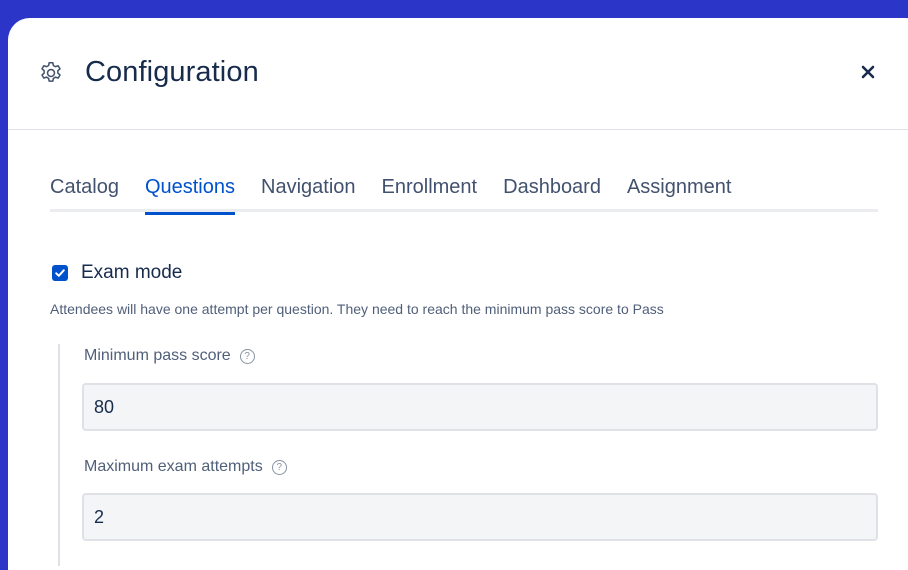  Describe the element at coordinates (868, 72) in the screenshot. I see `close-icon` at that location.